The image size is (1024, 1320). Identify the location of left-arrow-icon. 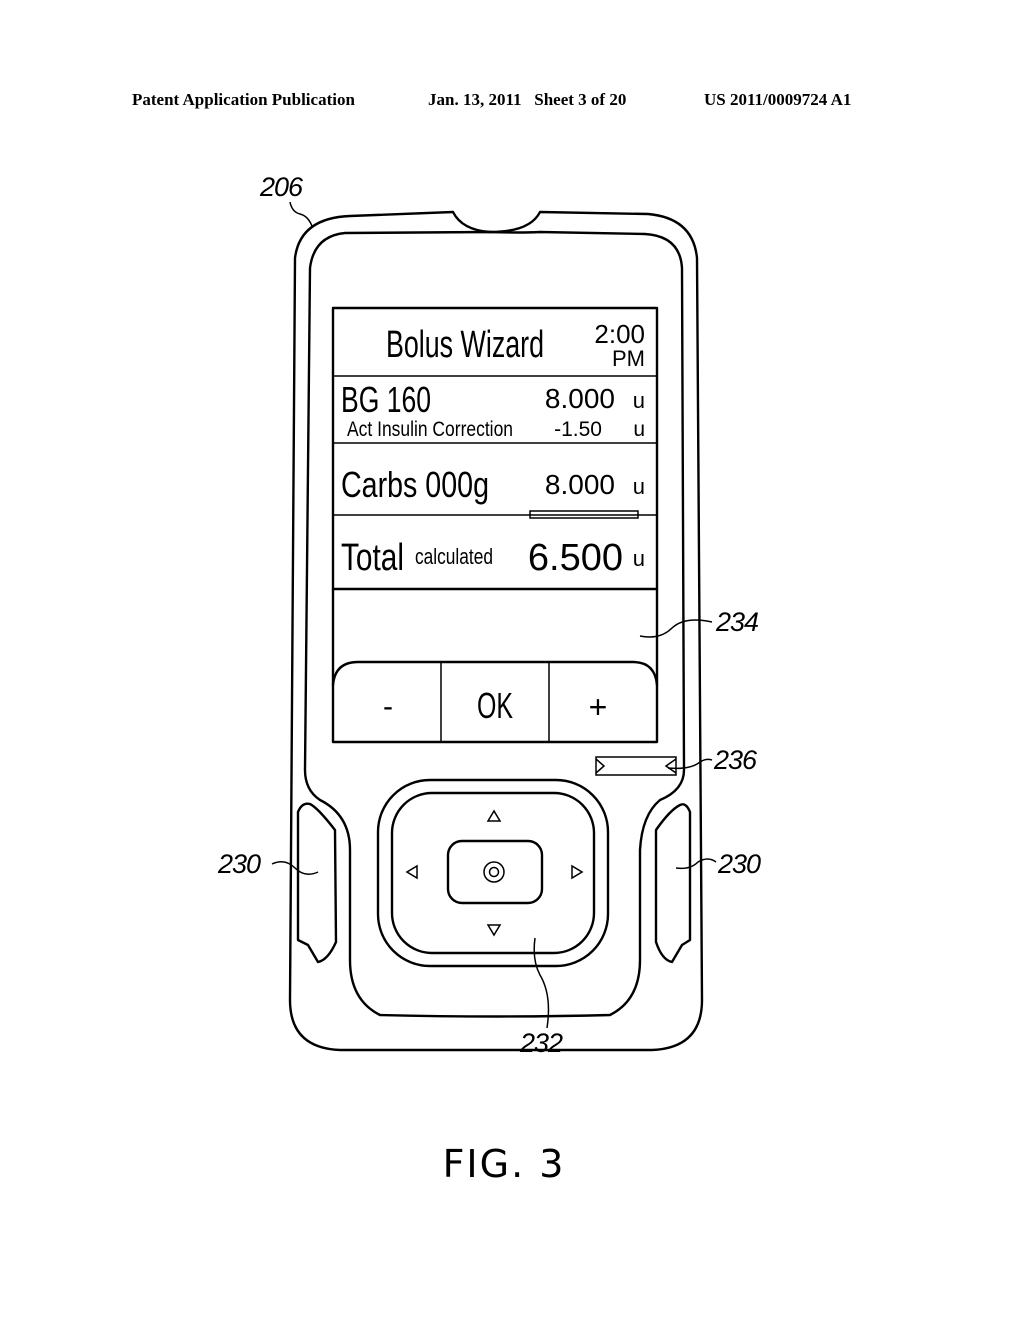
(411, 872).